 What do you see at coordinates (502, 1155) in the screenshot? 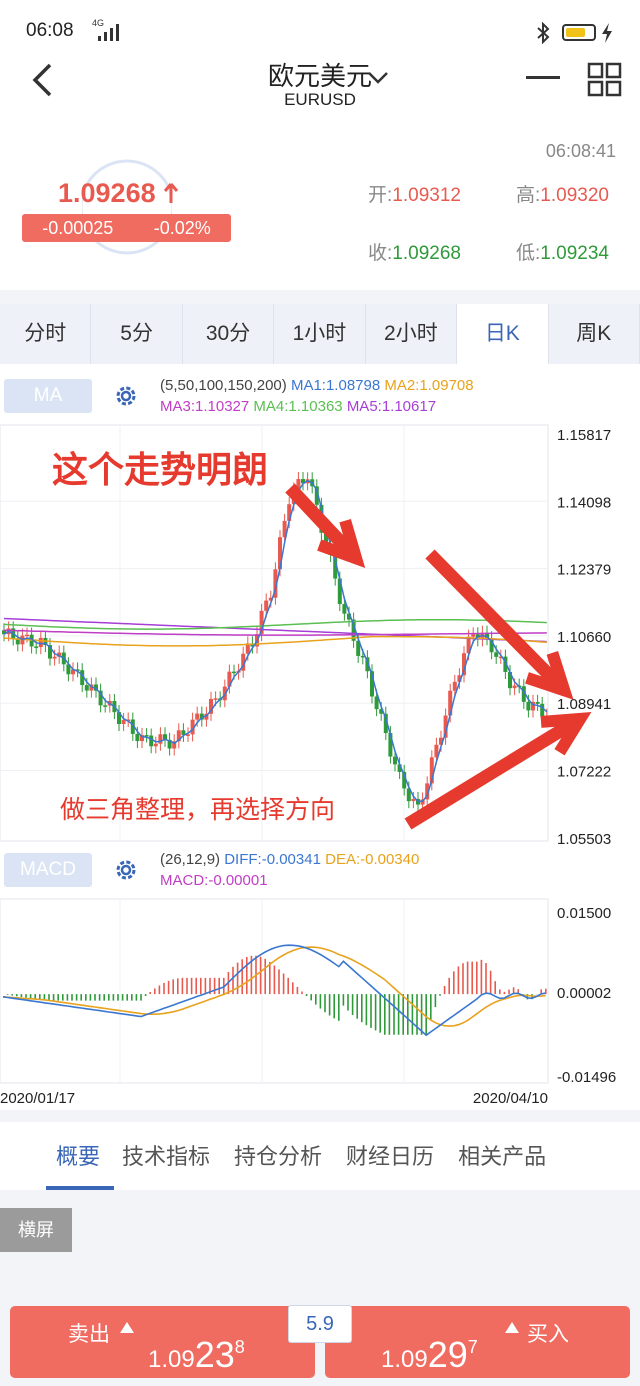
I see `tab-related-products: 相关产品` at bounding box center [502, 1155].